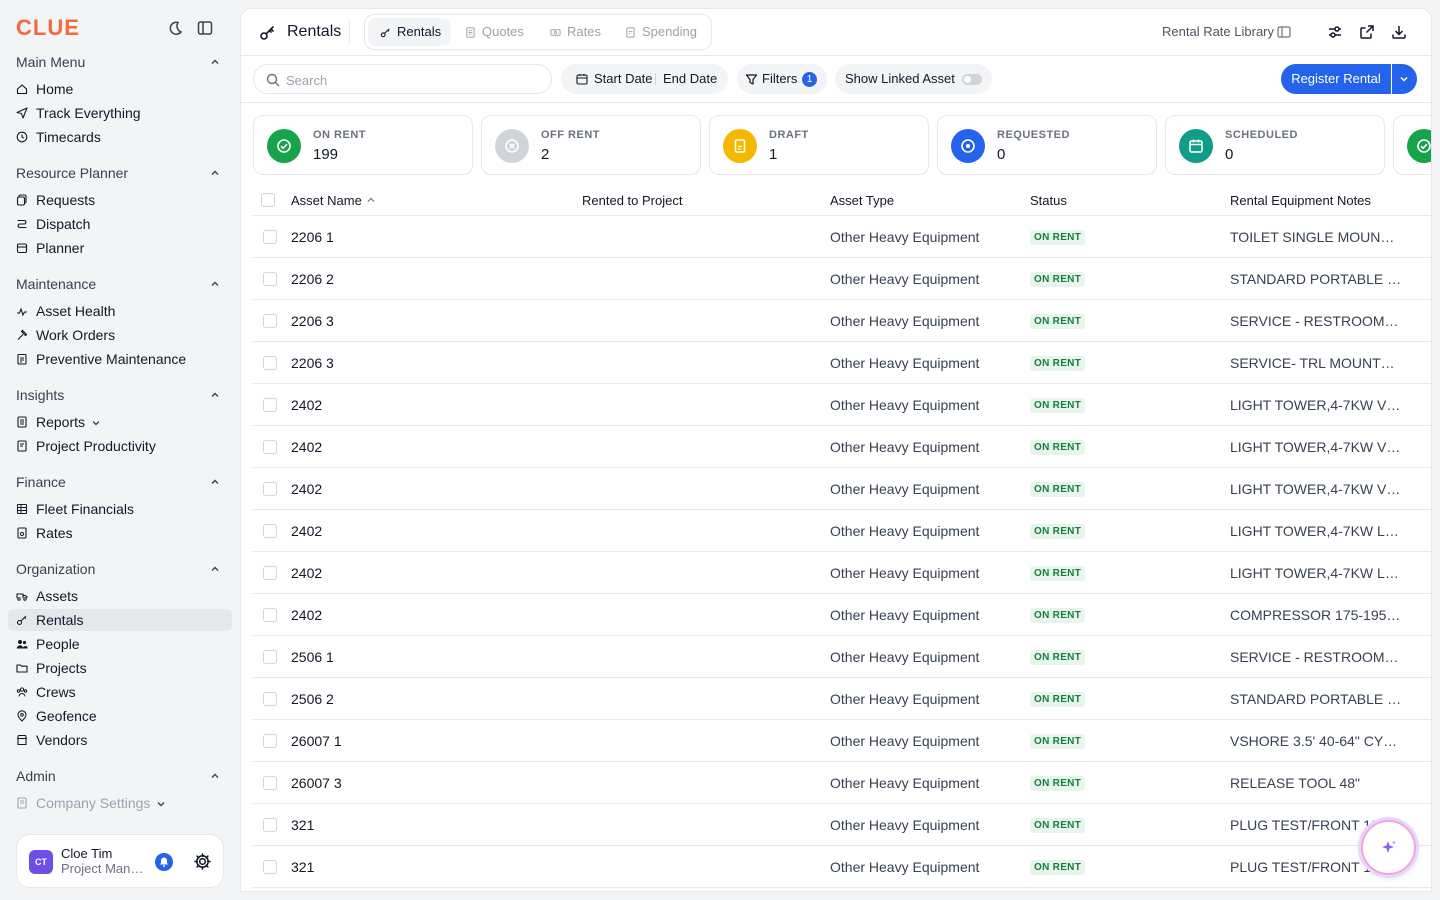 The height and width of the screenshot is (900, 1440). What do you see at coordinates (120, 137) in the screenshot?
I see `sidebar-item-timecards: Timecards` at bounding box center [120, 137].